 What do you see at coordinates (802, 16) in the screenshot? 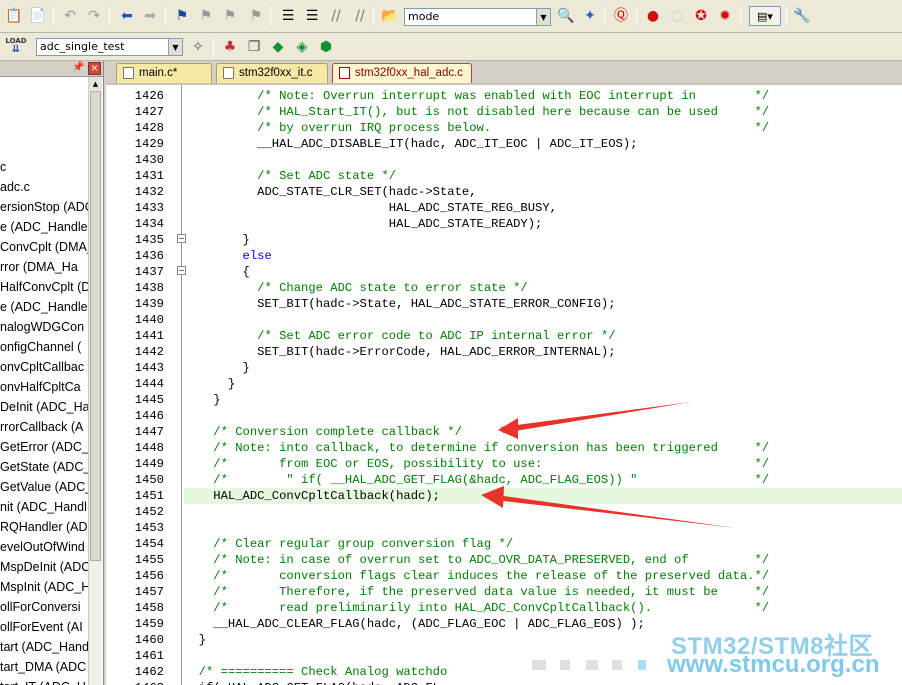
I see `settings-icon: 🔧` at bounding box center [802, 16].